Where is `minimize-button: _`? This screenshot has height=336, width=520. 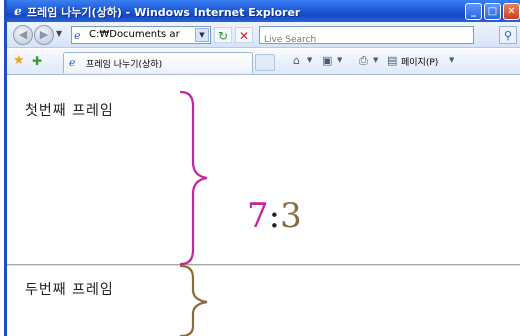 minimize-button: _ is located at coordinates (473, 11).